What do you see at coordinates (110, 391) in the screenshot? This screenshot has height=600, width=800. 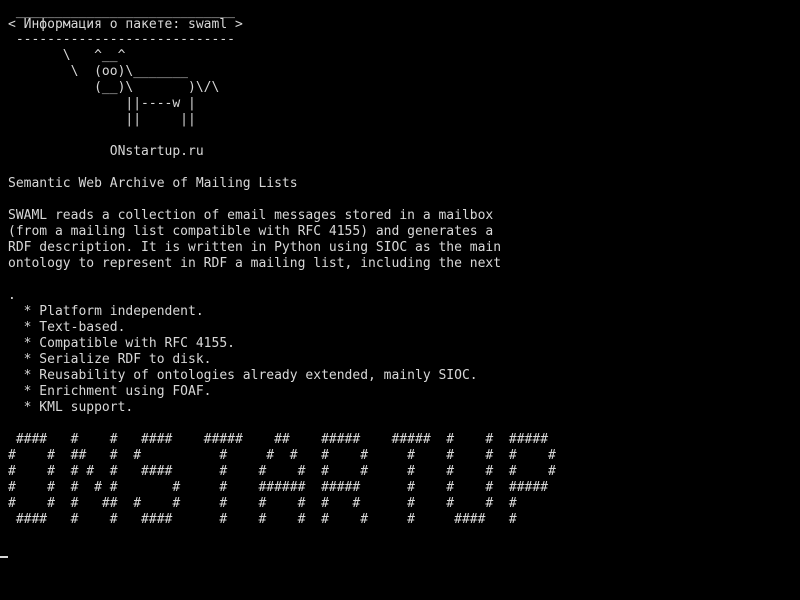 I see `feature-item: * Enrichment using FOAF.` at bounding box center [110, 391].